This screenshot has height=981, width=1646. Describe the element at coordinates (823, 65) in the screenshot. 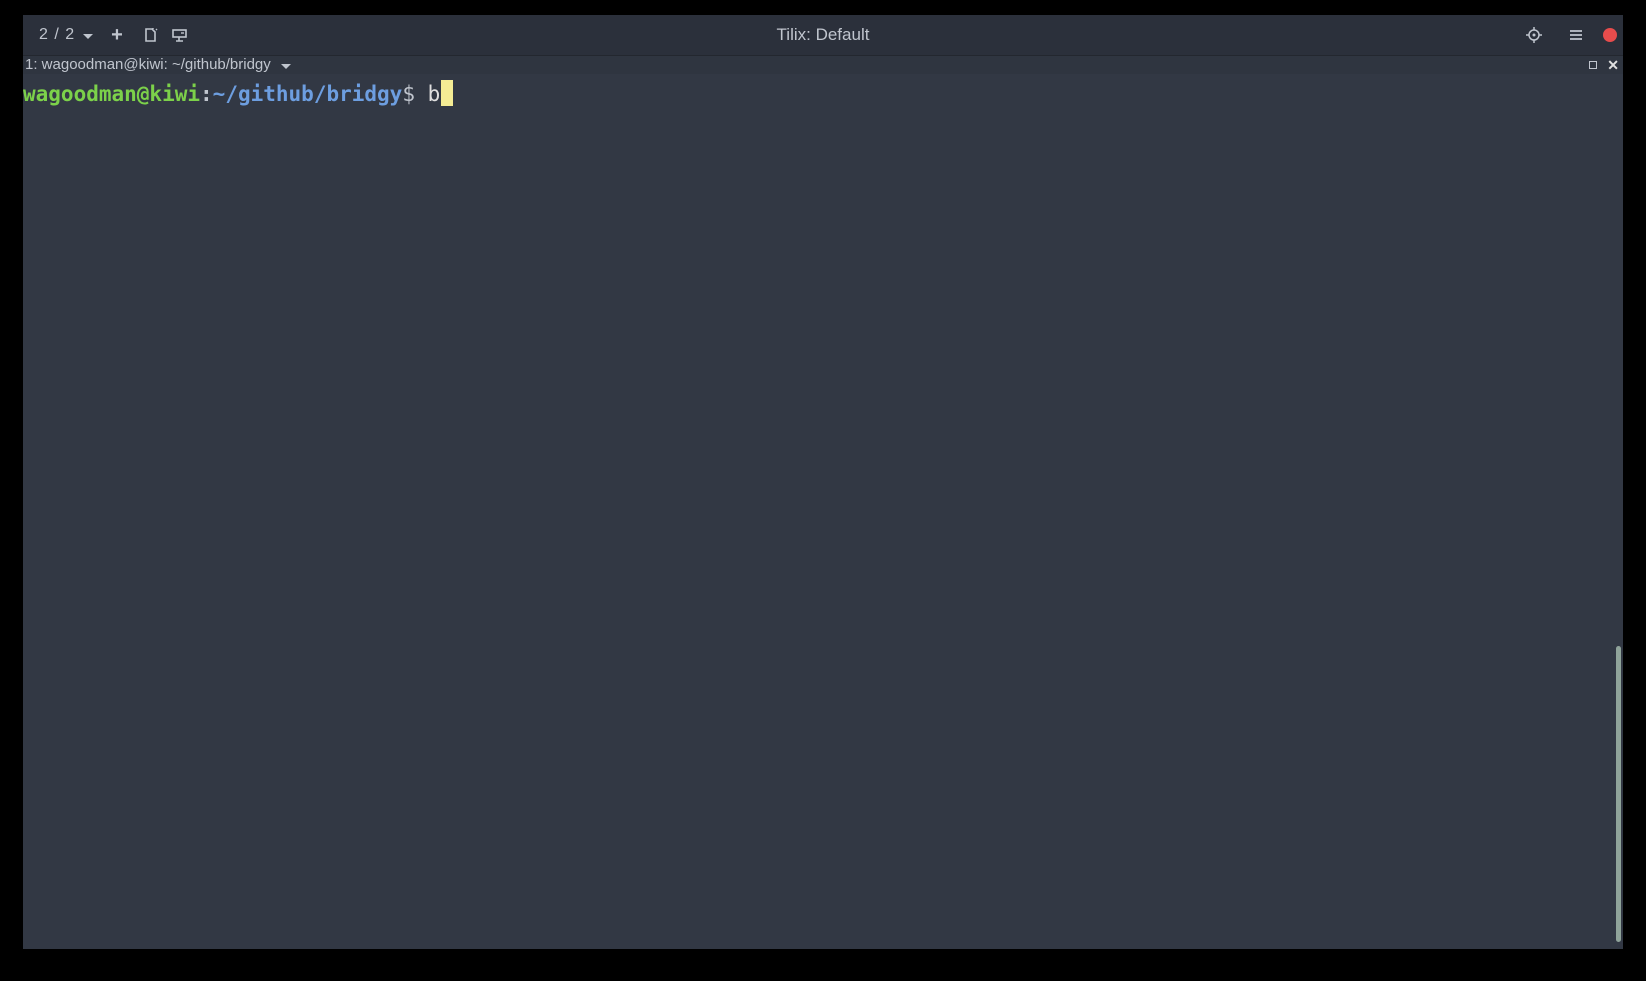

I see `terminal-title-bar: 1: wagoodman@kiwi: ~/github/bridgy ✕` at that location.